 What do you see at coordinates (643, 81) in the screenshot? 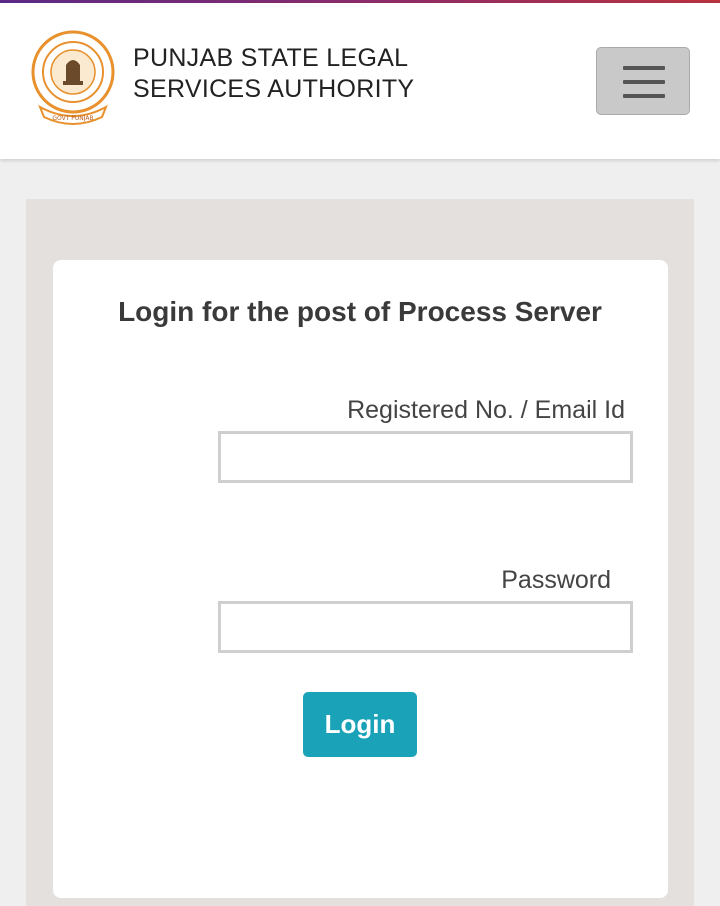
I see `menu-toggle-button` at bounding box center [643, 81].